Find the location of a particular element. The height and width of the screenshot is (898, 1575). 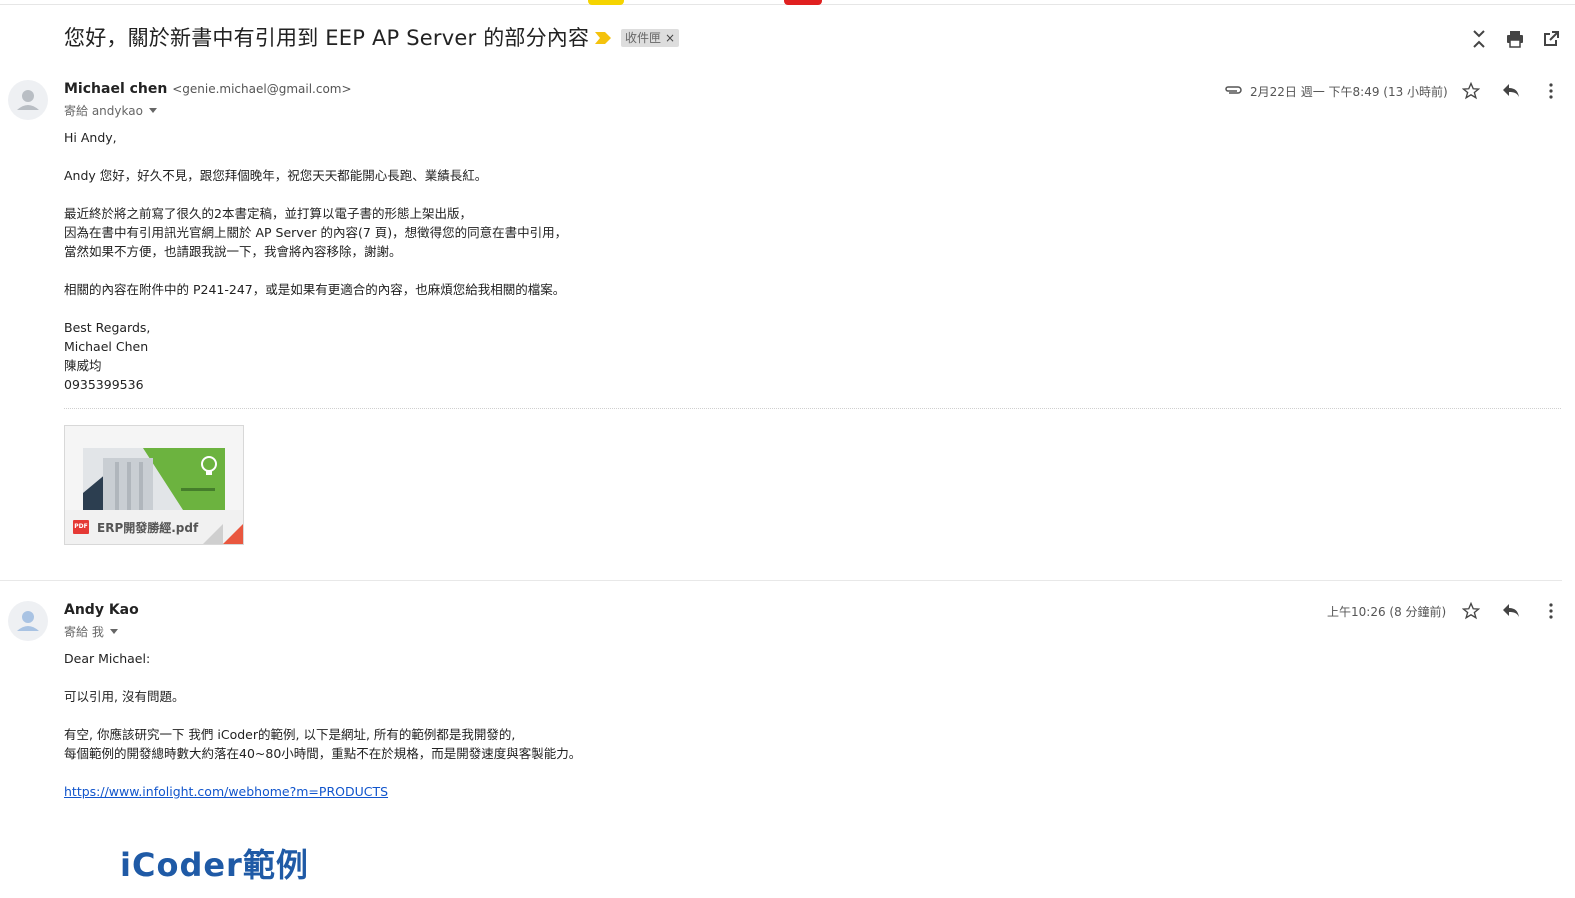

collapse-all-icon is located at coordinates (1479, 39).